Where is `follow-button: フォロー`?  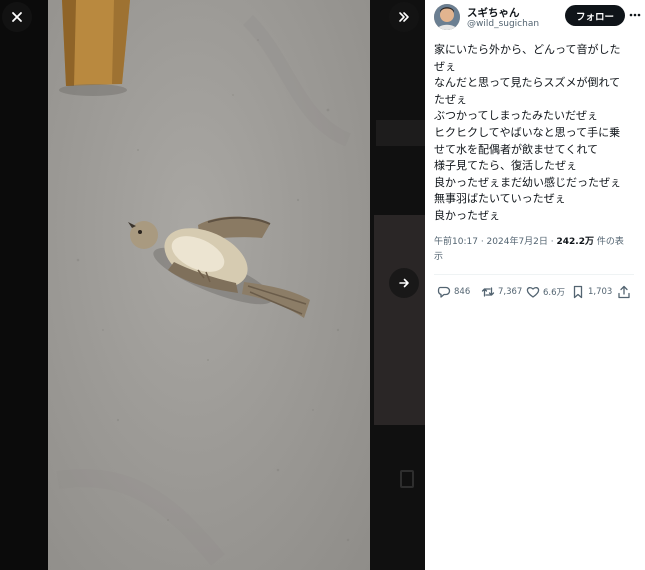 follow-button: フォロー is located at coordinates (595, 15).